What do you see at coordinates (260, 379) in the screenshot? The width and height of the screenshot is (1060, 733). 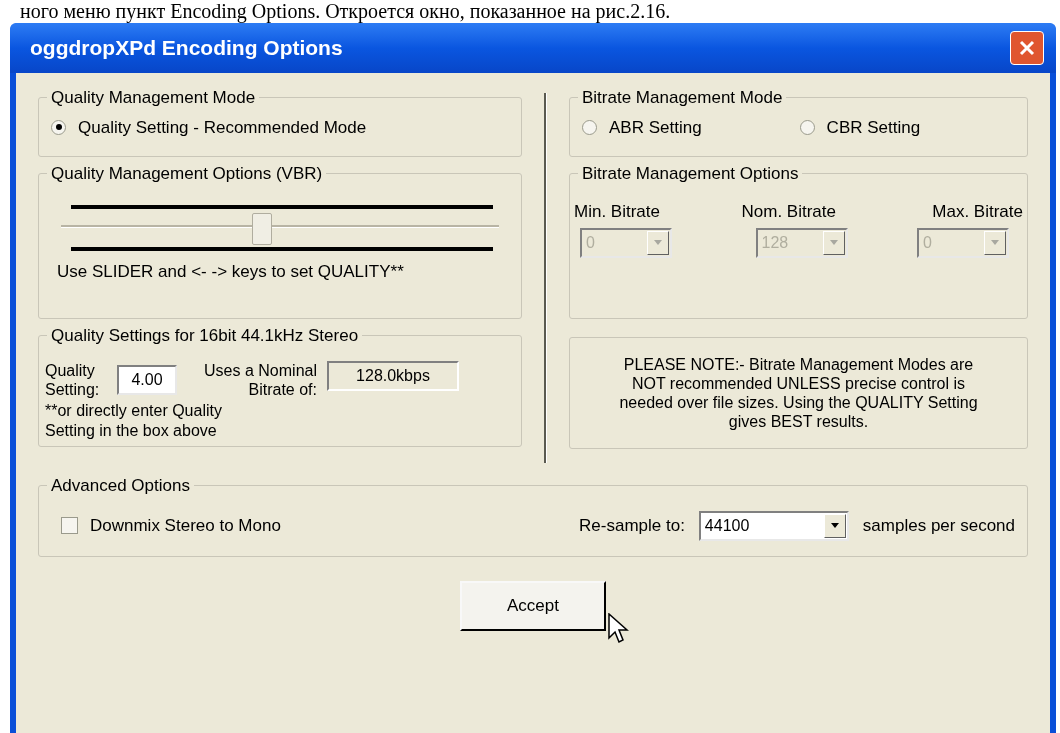 I see `bitrate-label: Uses a Nominal Bitrate of:` at bounding box center [260, 379].